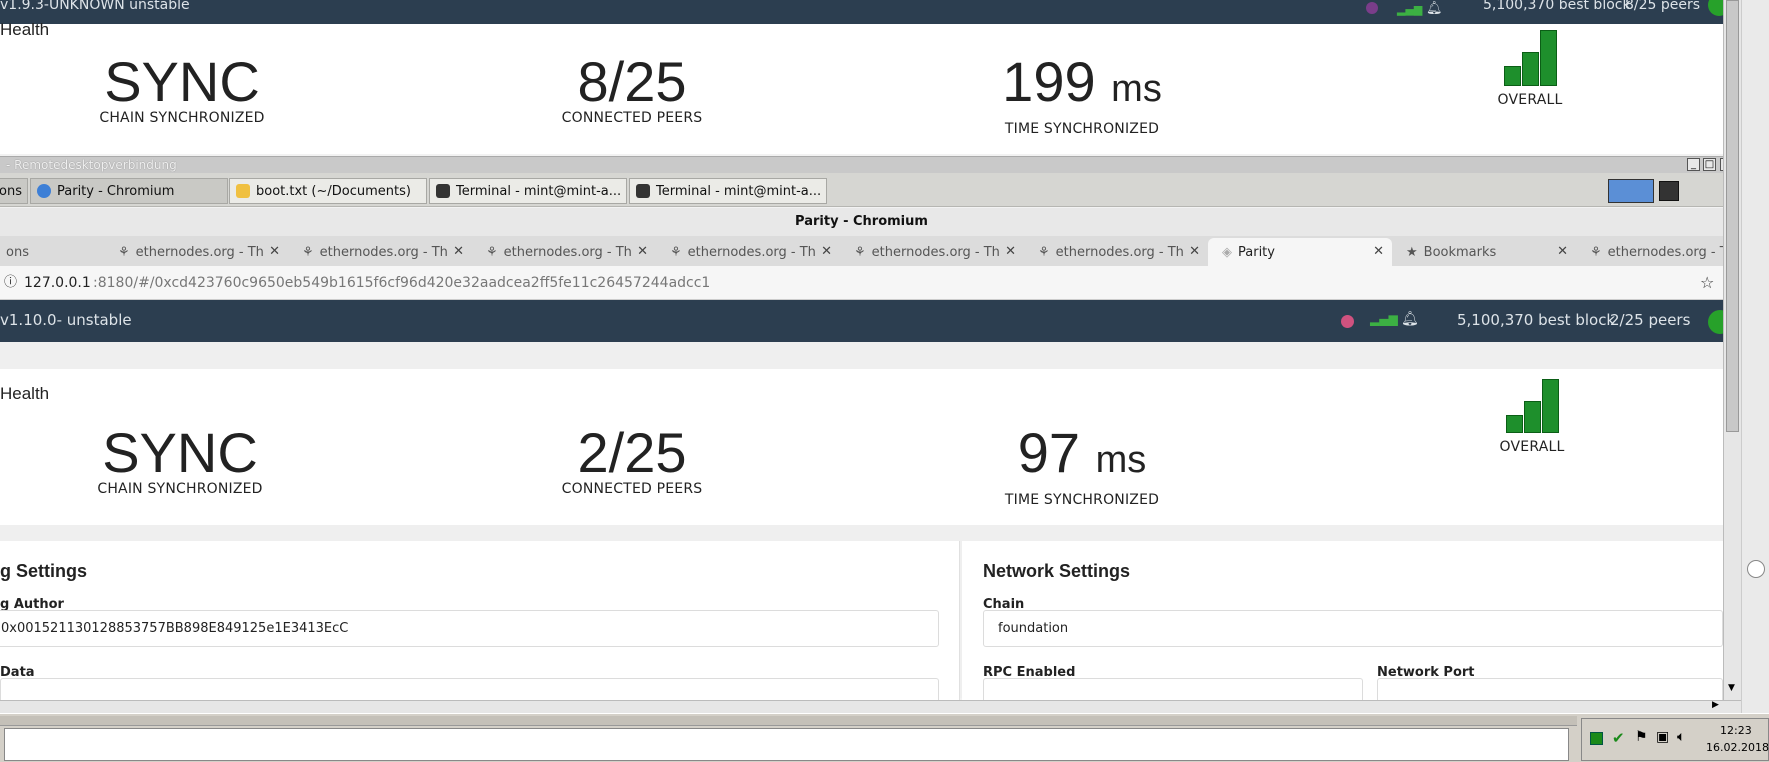 This screenshot has width=1769, height=762. I want to click on taskbar-input, so click(786, 744).